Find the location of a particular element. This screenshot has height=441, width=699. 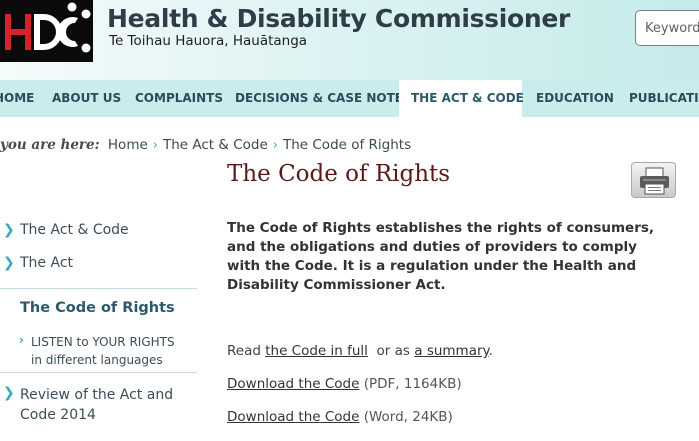

breadcrumb-label: you are here: is located at coordinates (50, 145).